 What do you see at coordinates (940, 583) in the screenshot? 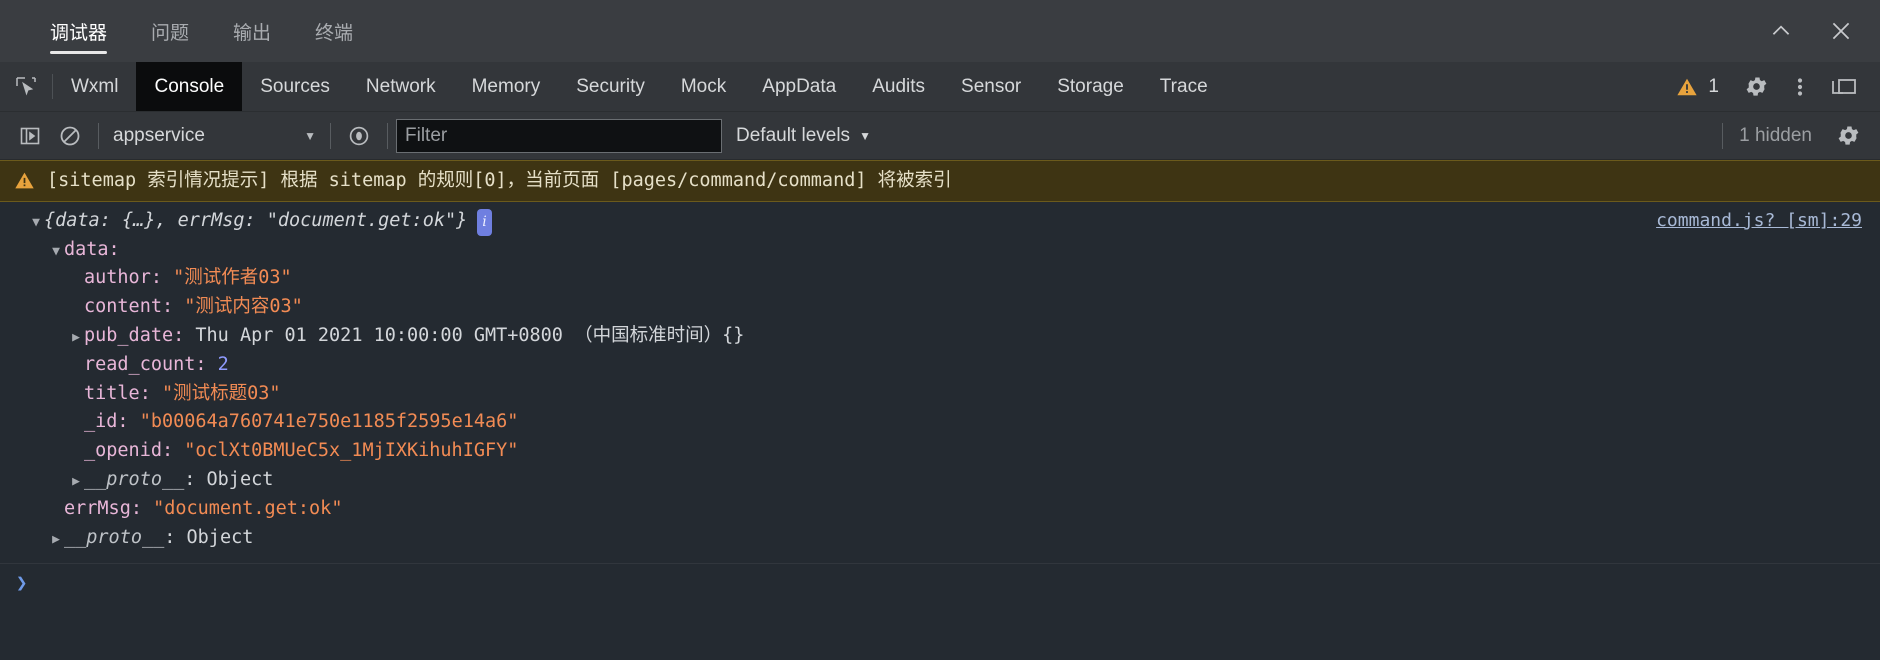
I see `console-prompt: ❯` at bounding box center [940, 583].